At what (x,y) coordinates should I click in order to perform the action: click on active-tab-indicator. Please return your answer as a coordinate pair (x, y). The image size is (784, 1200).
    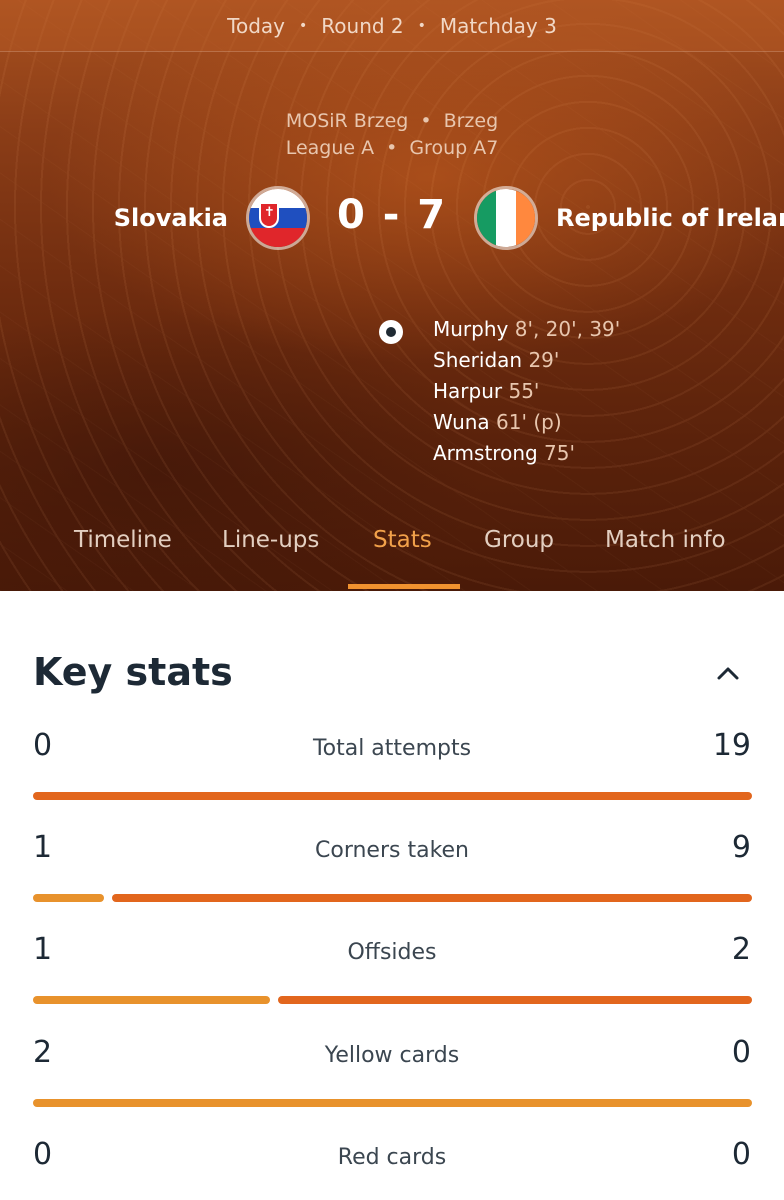
    Looking at the image, I should click on (404, 586).